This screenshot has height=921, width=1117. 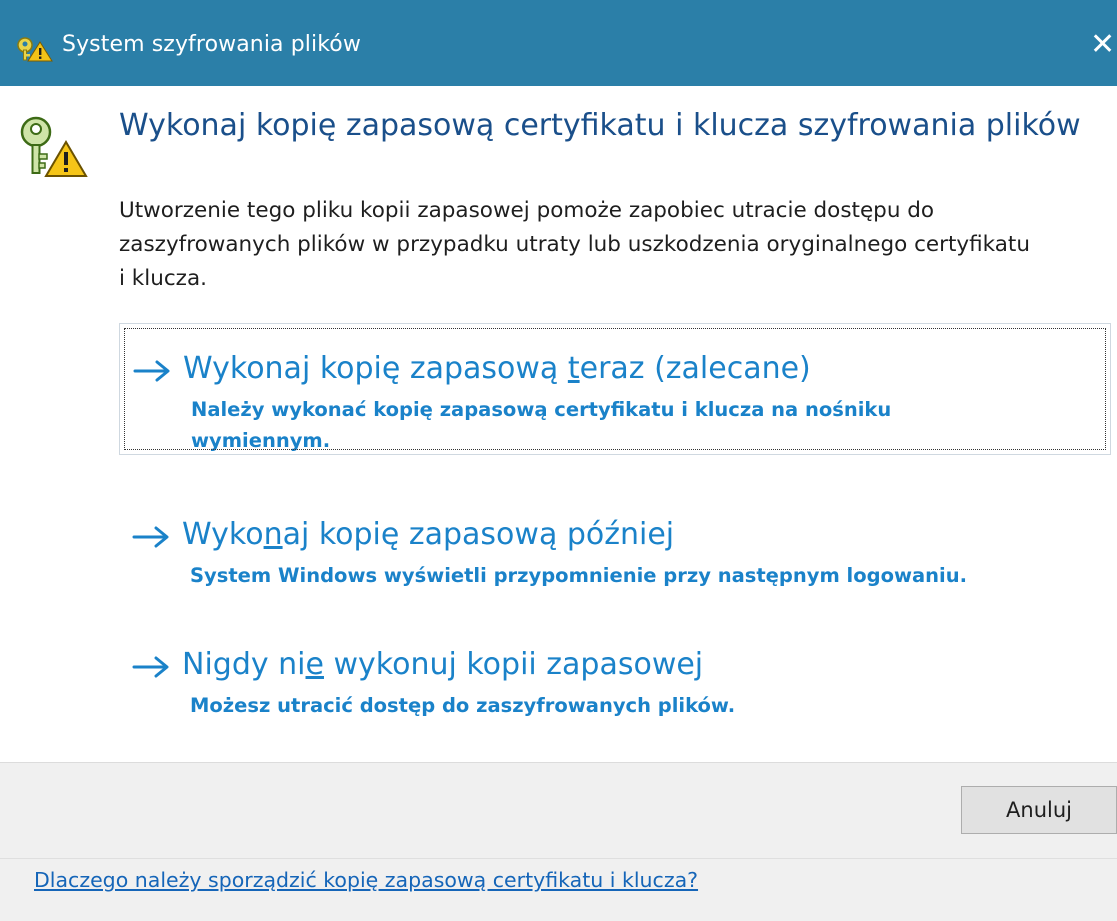 What do you see at coordinates (573, 368) in the screenshot?
I see `access-key: t` at bounding box center [573, 368].